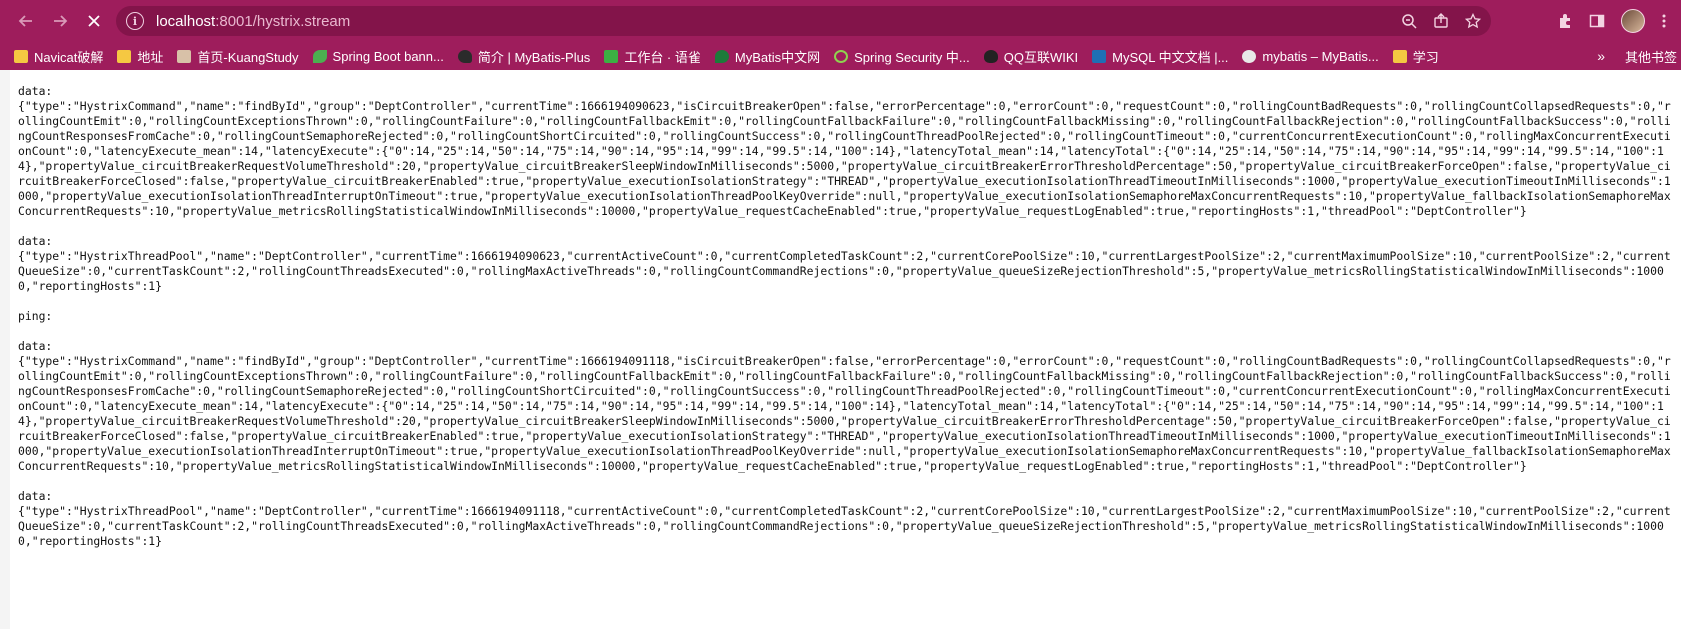 The height and width of the screenshot is (629, 1681). I want to click on url-text: localhost:8001/hystrix.stream, so click(253, 21).